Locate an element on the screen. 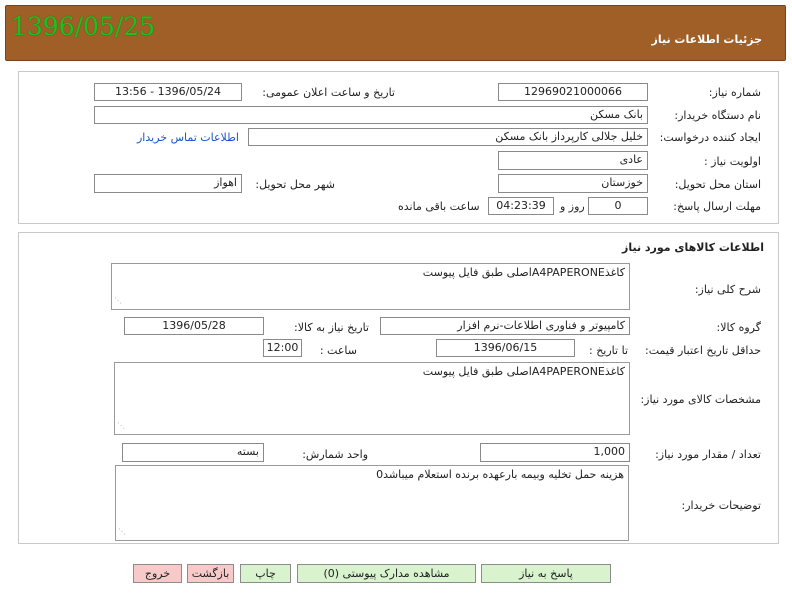  buyer-label: نام دستگاه خریدار: is located at coordinates (717, 115).